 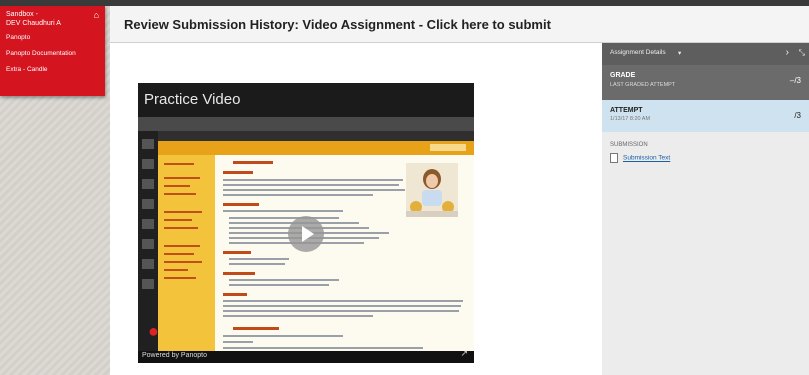 What do you see at coordinates (464, 353) in the screenshot?
I see `expand-icon: ↗` at bounding box center [464, 353].